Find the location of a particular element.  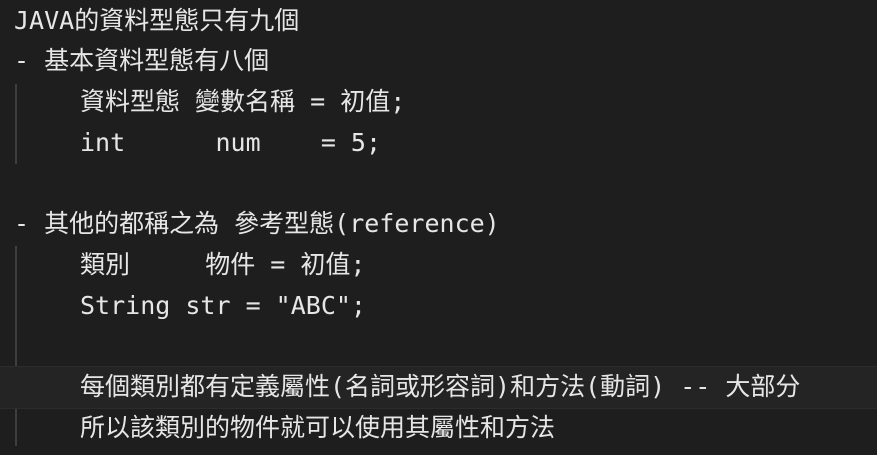

code-line: - 基本資料型態有八個 is located at coordinates (141, 60).